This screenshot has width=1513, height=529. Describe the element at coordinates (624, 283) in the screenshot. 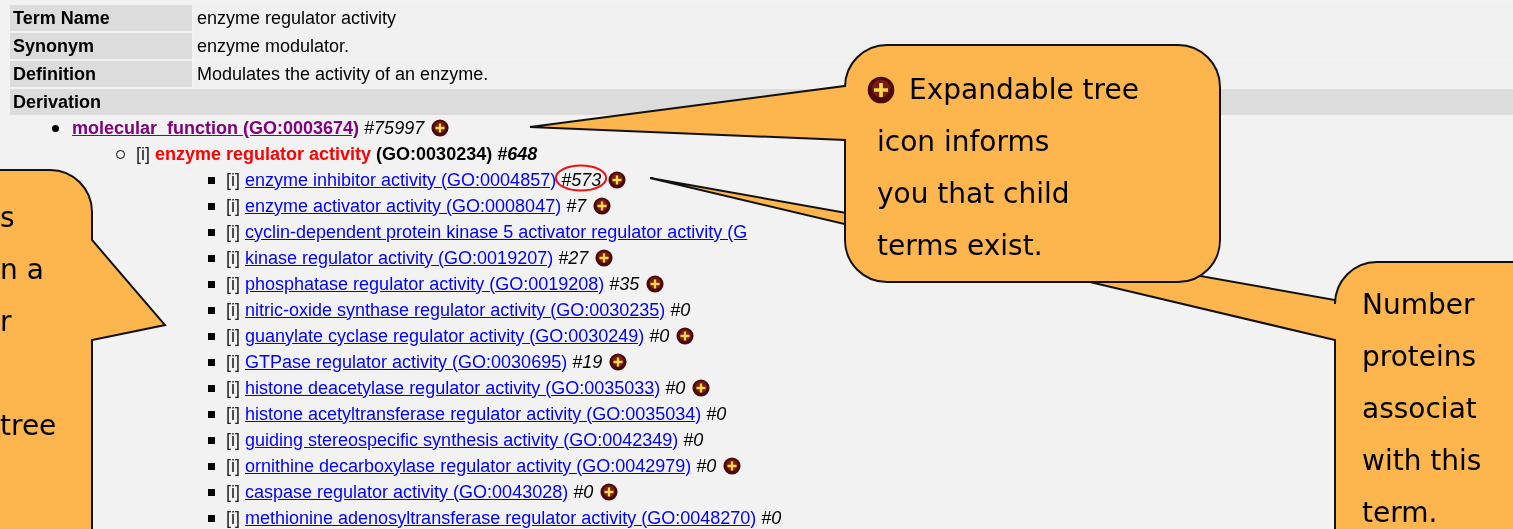

I see `protein-count: #35` at that location.